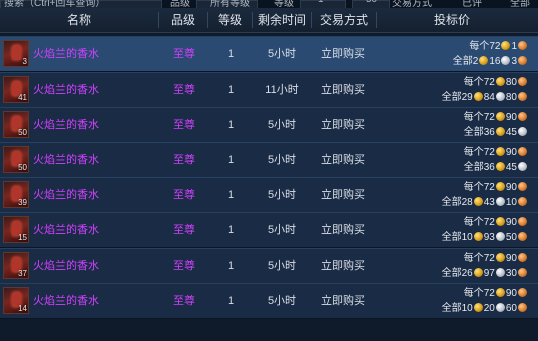  What do you see at coordinates (520, 4) in the screenshot?
I see `all-filter-label: 全部` at bounding box center [520, 4].